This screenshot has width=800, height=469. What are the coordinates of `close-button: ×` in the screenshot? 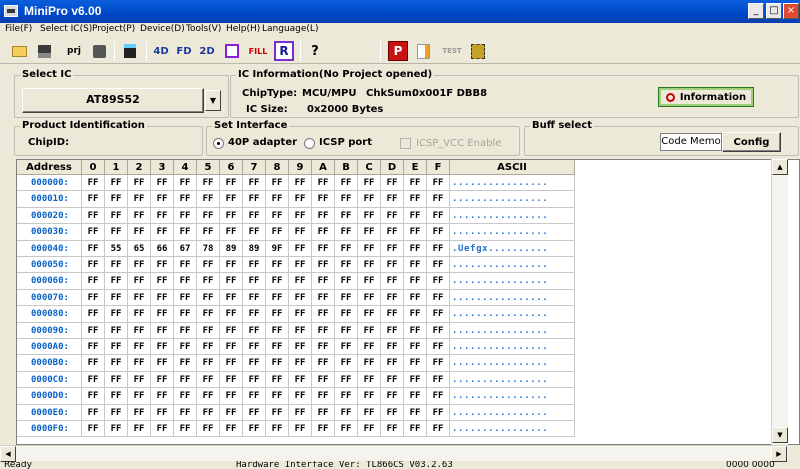 It's located at (791, 11).